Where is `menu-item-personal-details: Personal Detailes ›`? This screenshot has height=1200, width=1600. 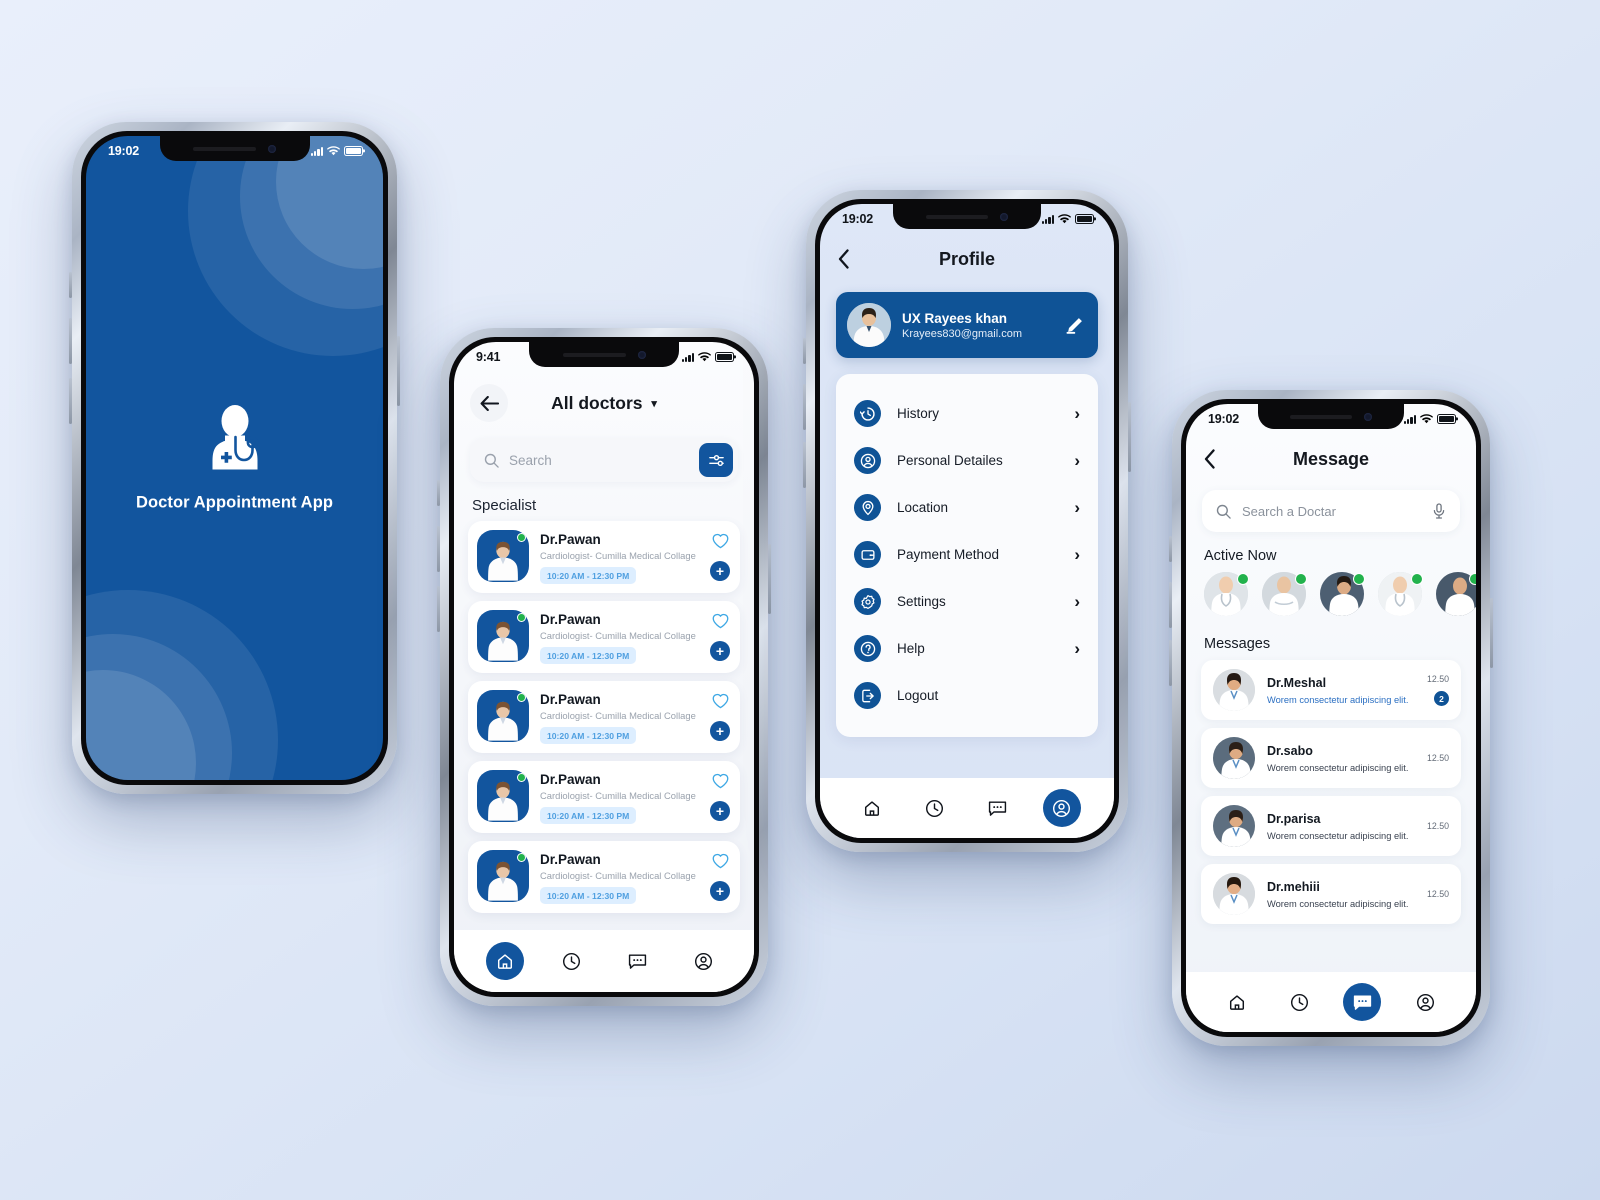 menu-item-personal-details: Personal Detailes › is located at coordinates (967, 460).